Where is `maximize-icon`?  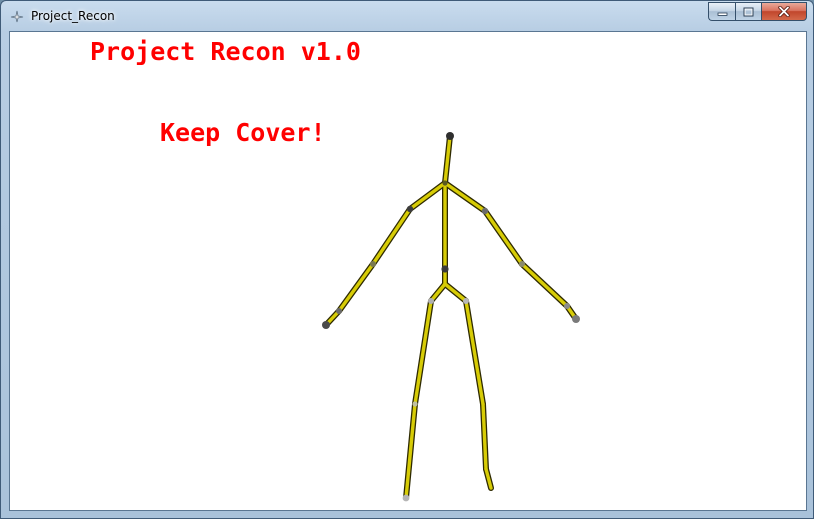 maximize-icon is located at coordinates (748, 11).